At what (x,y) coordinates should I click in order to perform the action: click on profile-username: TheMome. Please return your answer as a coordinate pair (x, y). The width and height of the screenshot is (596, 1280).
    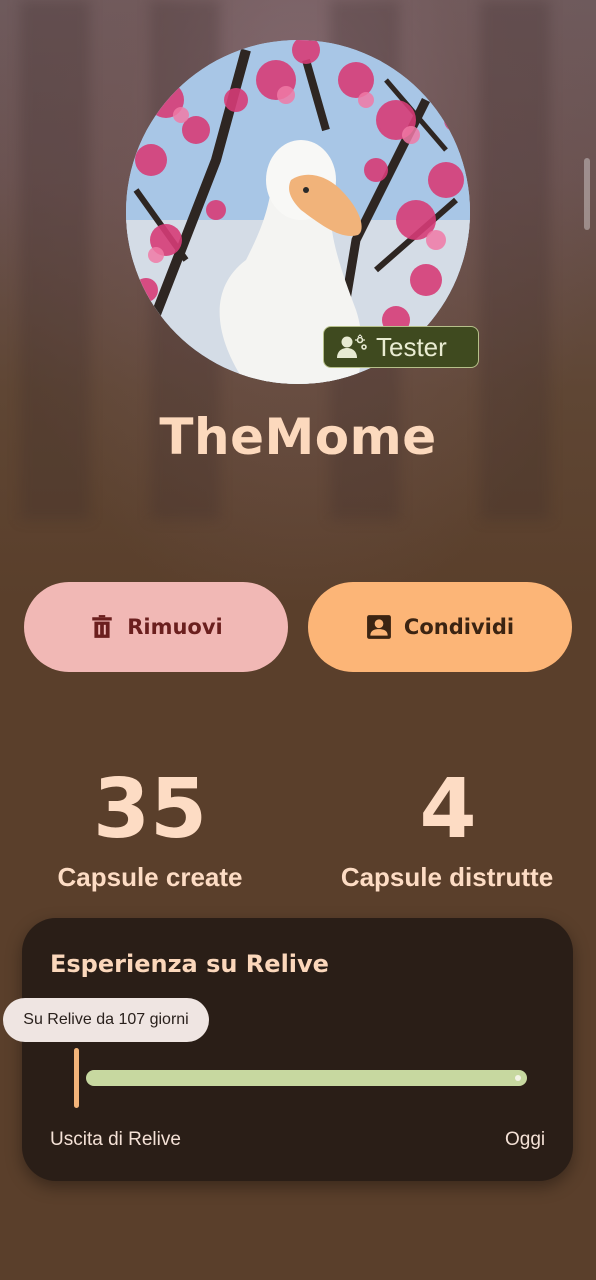
    Looking at the image, I should click on (298, 437).